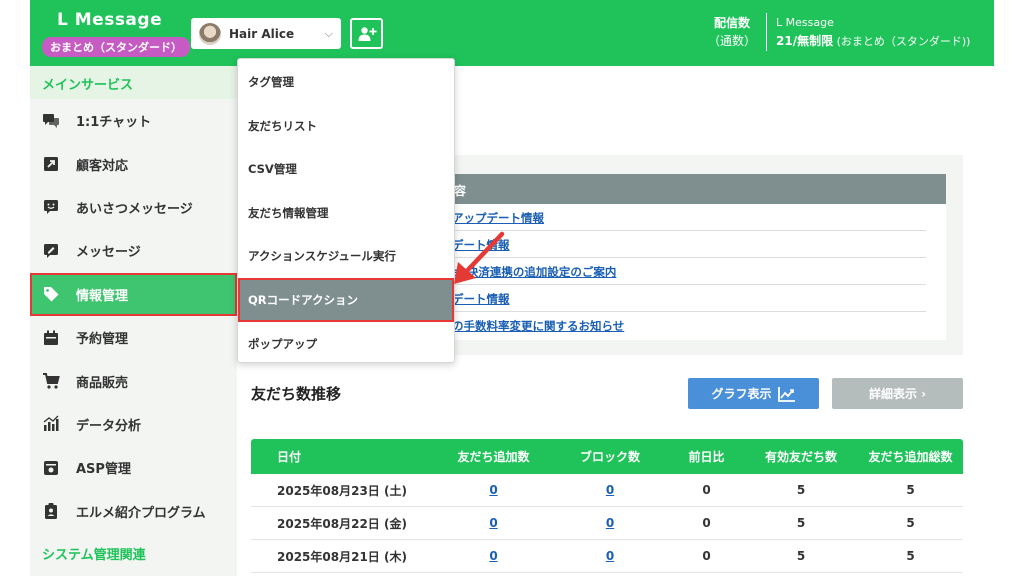 The height and width of the screenshot is (576, 1024). I want to click on add-user-icon, so click(367, 33).